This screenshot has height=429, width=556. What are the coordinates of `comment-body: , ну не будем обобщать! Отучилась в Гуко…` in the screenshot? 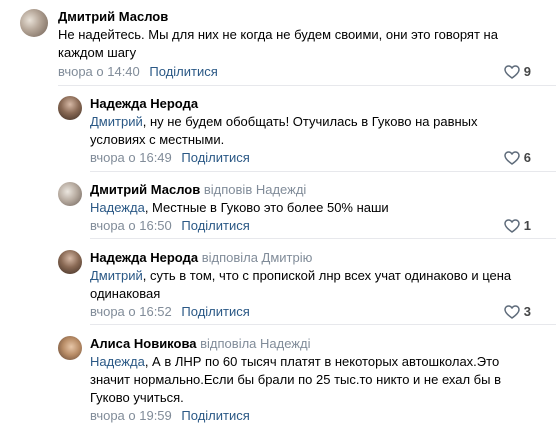 It's located at (284, 130).